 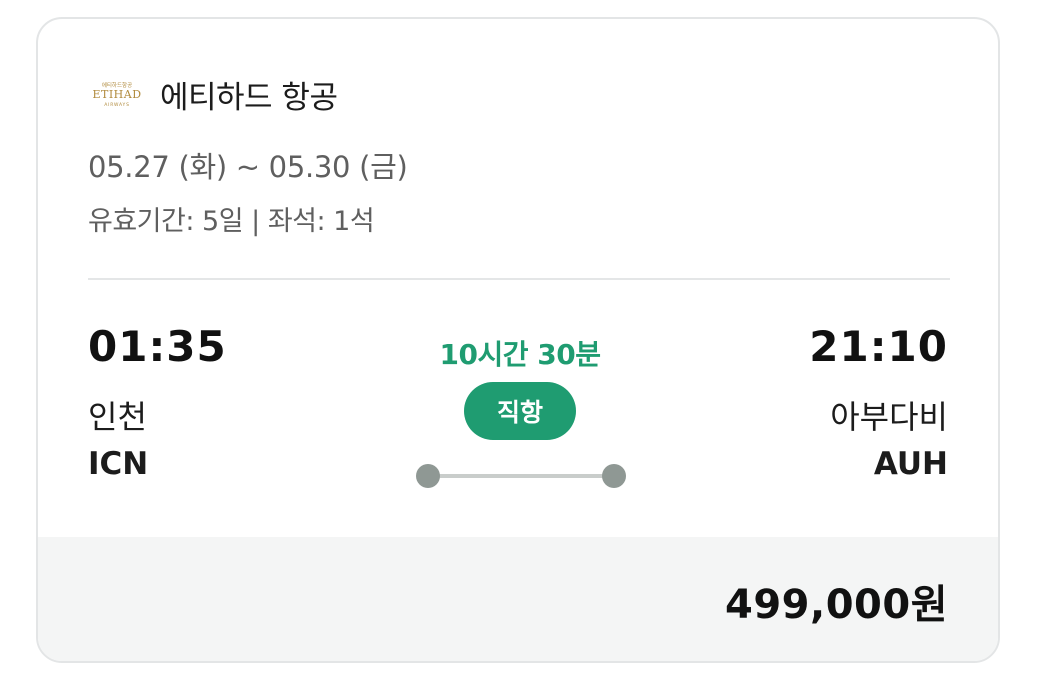 What do you see at coordinates (519, 279) in the screenshot?
I see `divider` at bounding box center [519, 279].